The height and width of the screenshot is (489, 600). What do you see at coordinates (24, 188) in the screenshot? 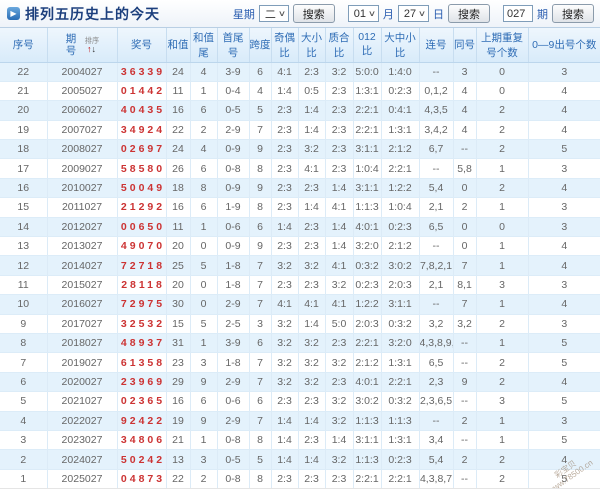
I see `cell-serial: 16` at bounding box center [24, 188].